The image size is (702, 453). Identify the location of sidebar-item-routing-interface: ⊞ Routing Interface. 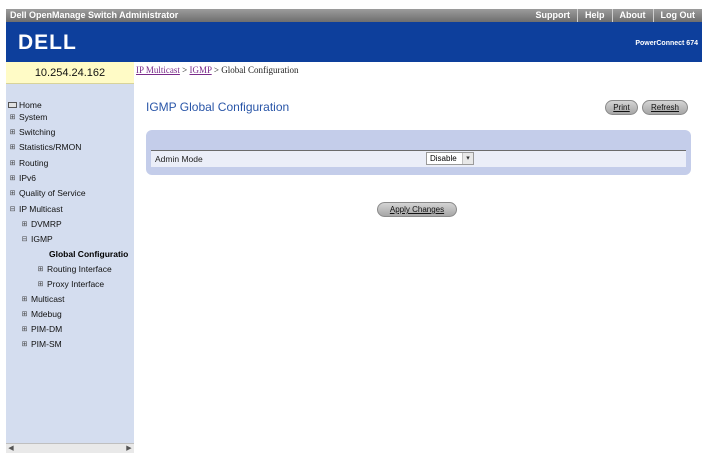
(74, 269).